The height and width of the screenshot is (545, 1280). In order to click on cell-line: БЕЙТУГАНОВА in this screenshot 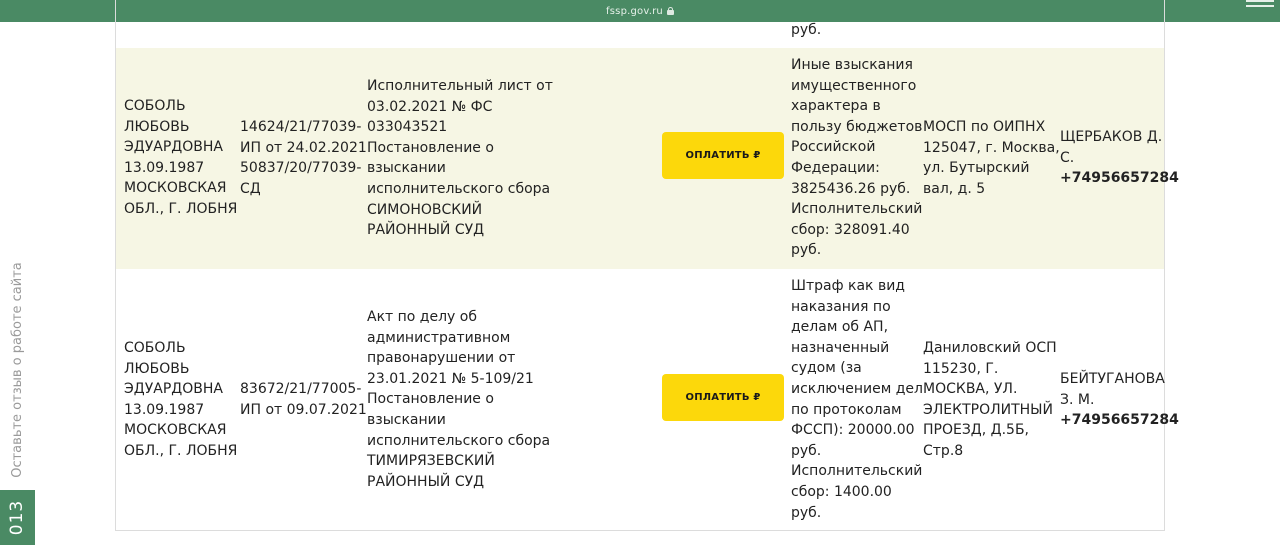, I will do `click(1112, 379)`.